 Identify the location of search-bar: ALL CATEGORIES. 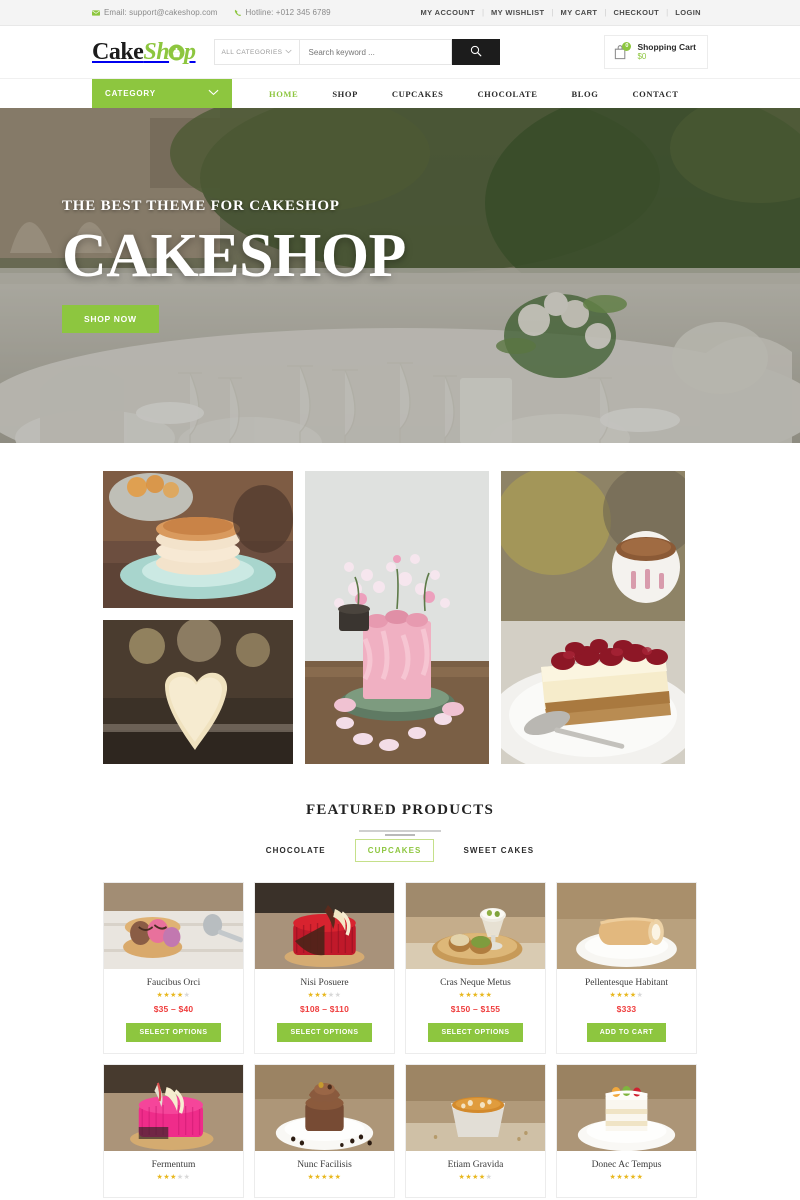
(356, 52).